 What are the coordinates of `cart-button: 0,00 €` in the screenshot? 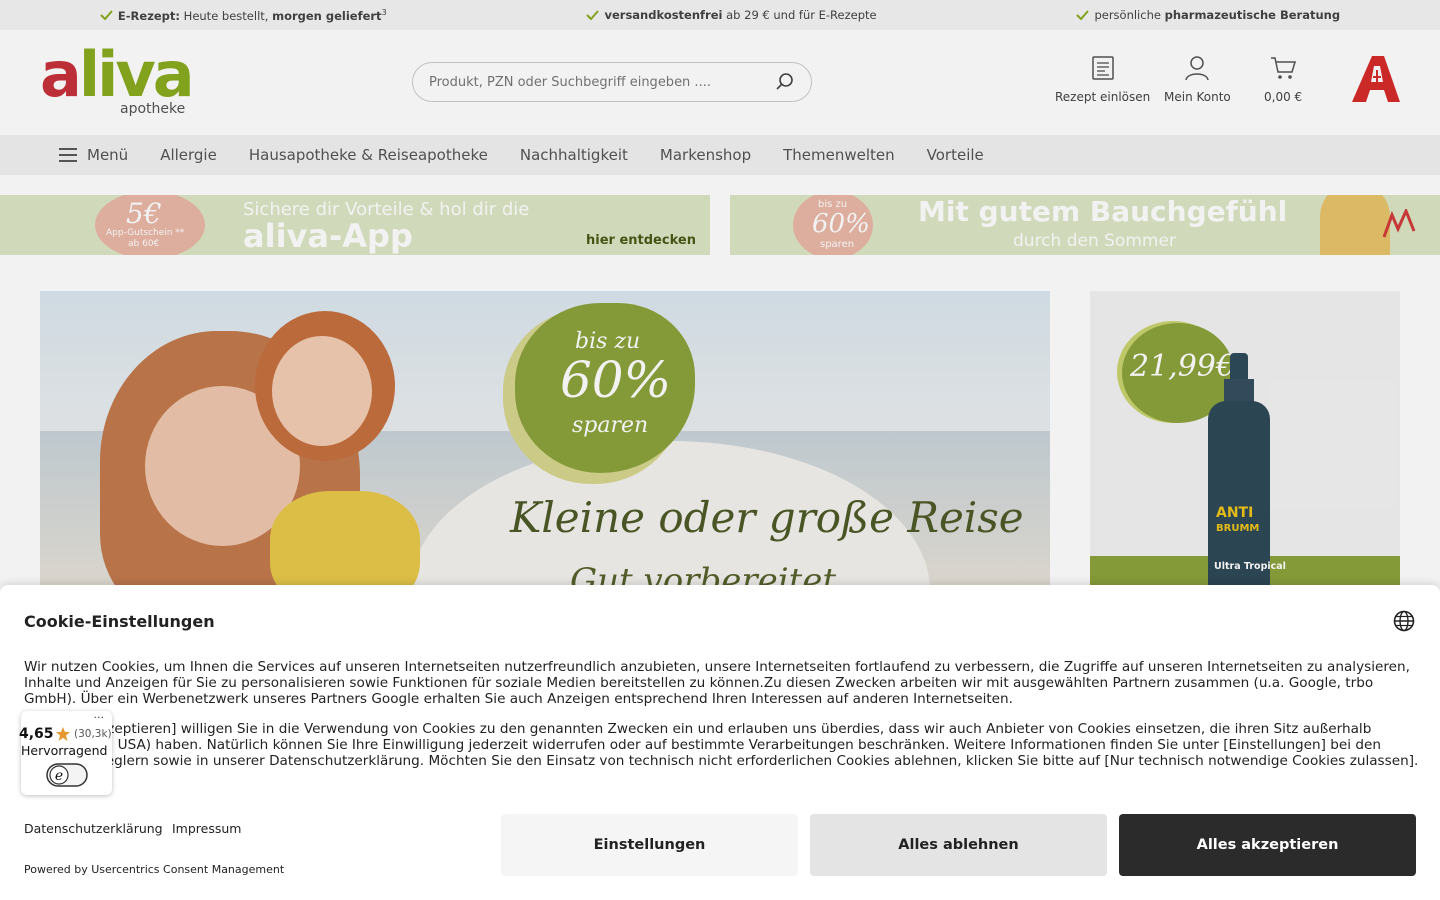 It's located at (1283, 79).